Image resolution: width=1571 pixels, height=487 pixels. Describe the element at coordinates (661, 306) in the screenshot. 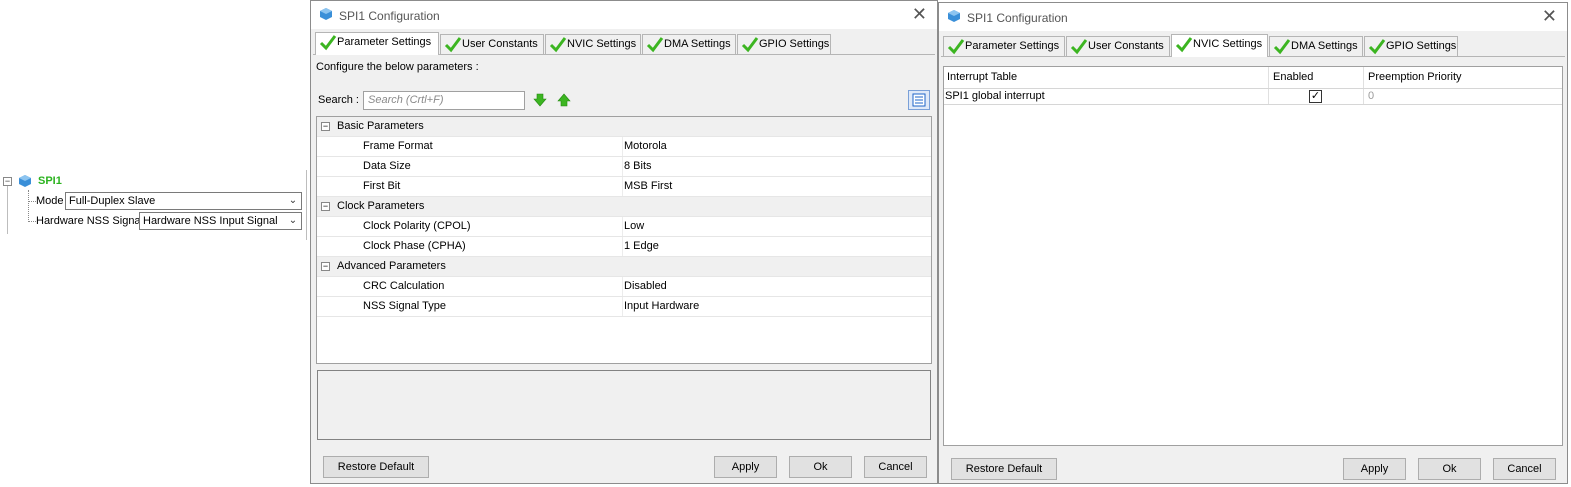

I see `parameter-value: Input Hardware` at that location.